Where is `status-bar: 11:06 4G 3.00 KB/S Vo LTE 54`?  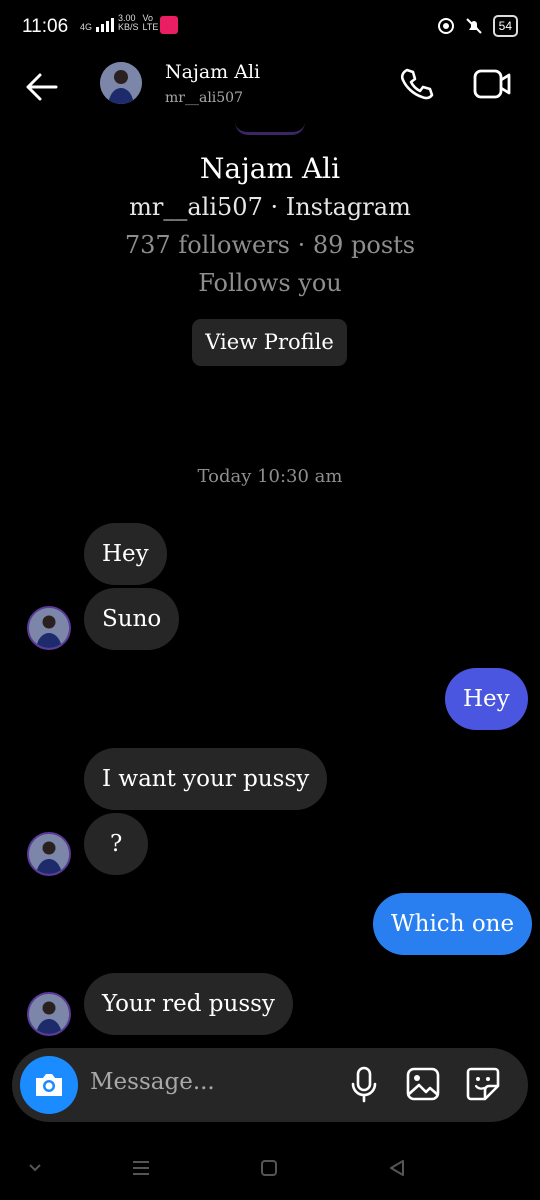
status-bar: 11:06 4G 3.00 KB/S Vo LTE 54 is located at coordinates (270, 27).